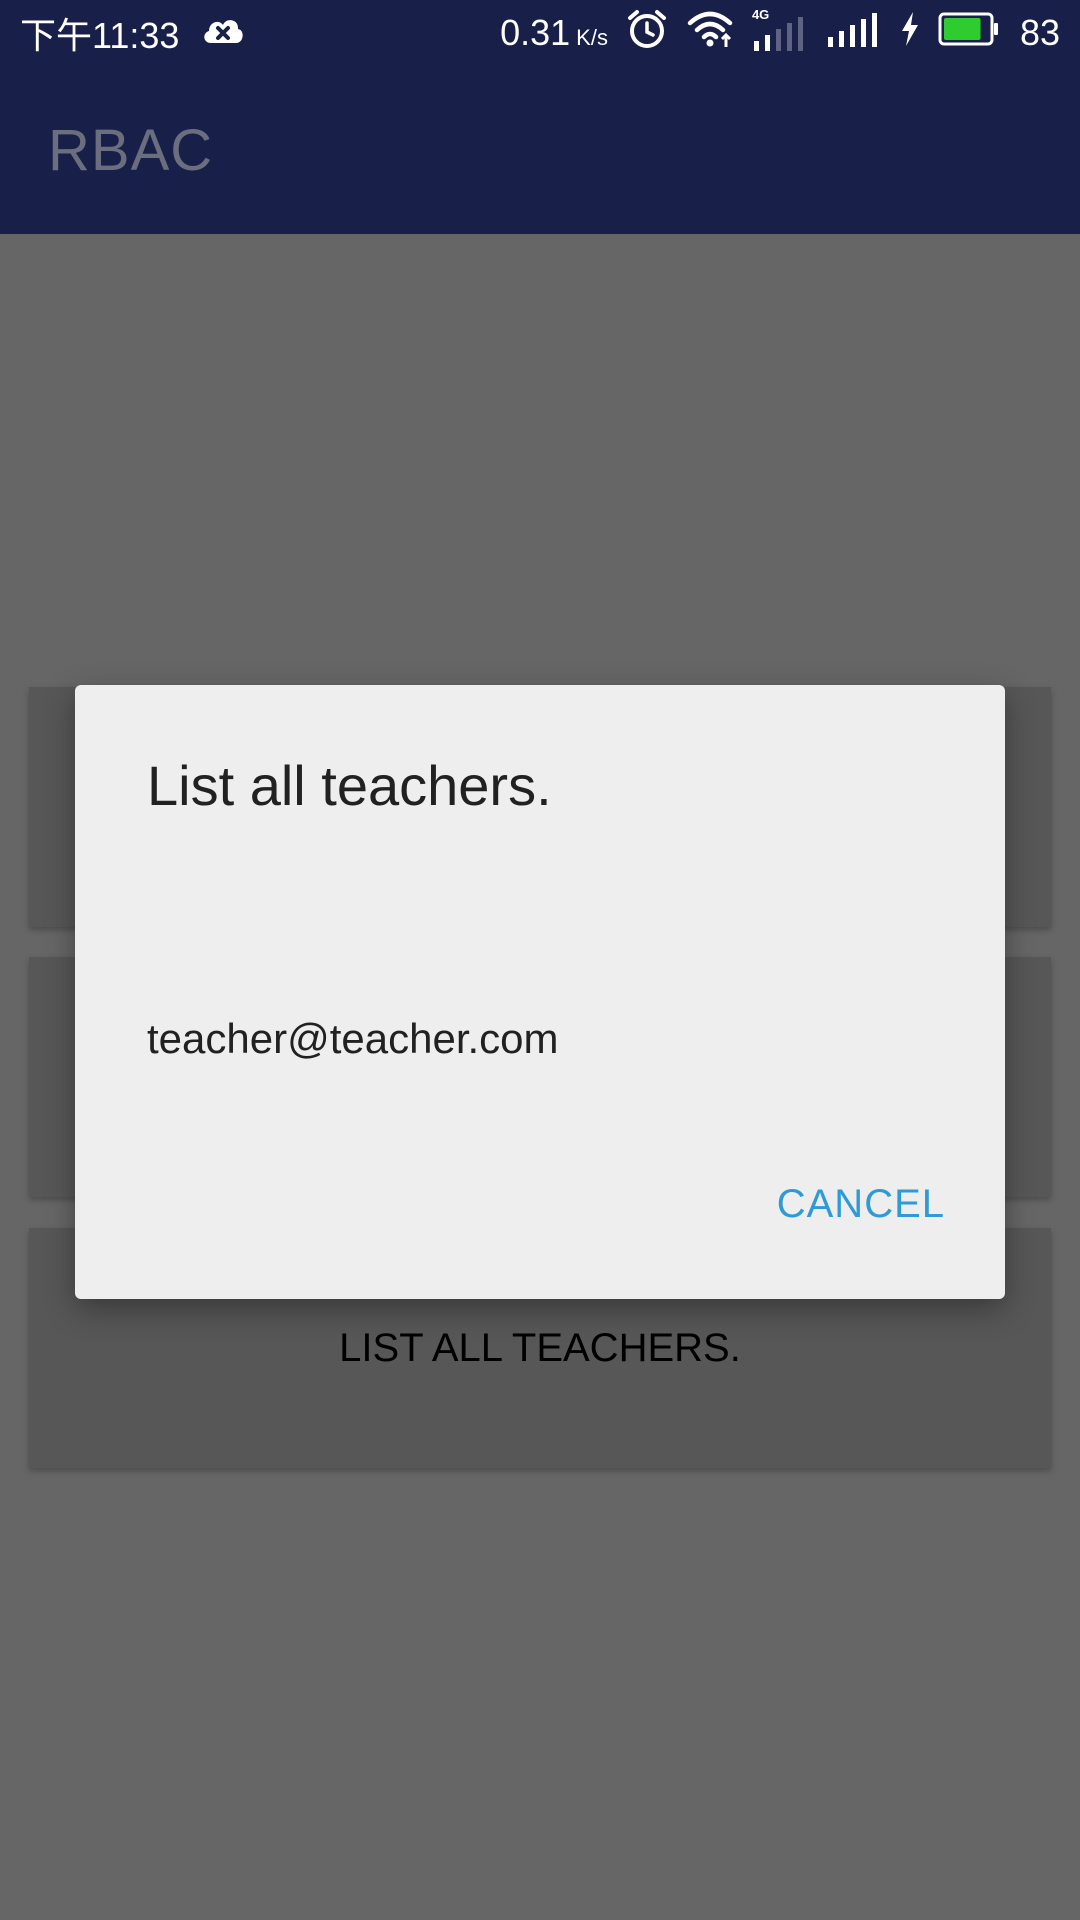 This screenshot has width=1080, height=1920. What do you see at coordinates (223, 33) in the screenshot?
I see `cloud-error-icon` at bounding box center [223, 33].